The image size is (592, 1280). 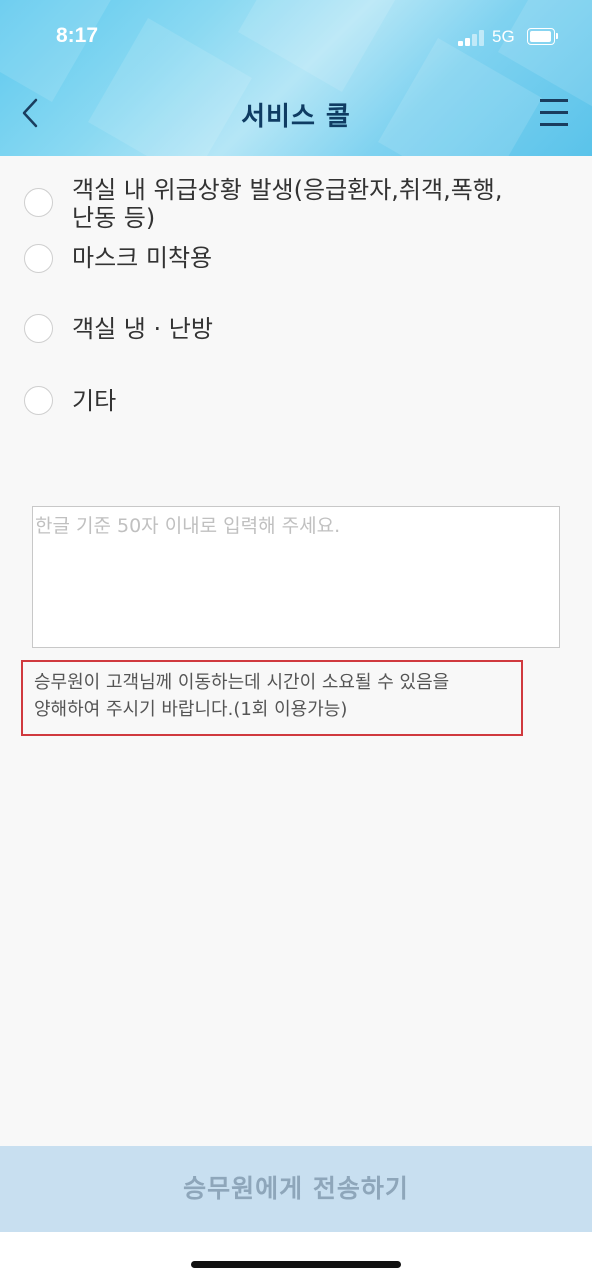 What do you see at coordinates (554, 100) in the screenshot?
I see `hamburger-menu-icon` at bounding box center [554, 100].